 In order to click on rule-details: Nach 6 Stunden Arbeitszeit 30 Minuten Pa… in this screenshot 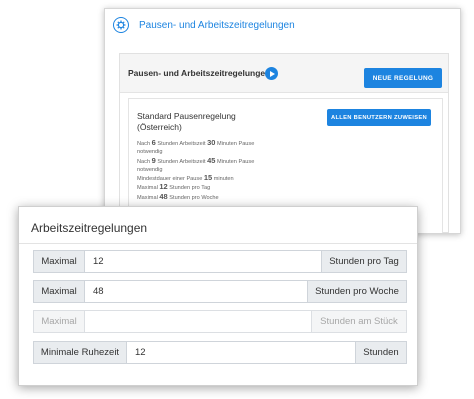, I will do `click(227, 170)`.